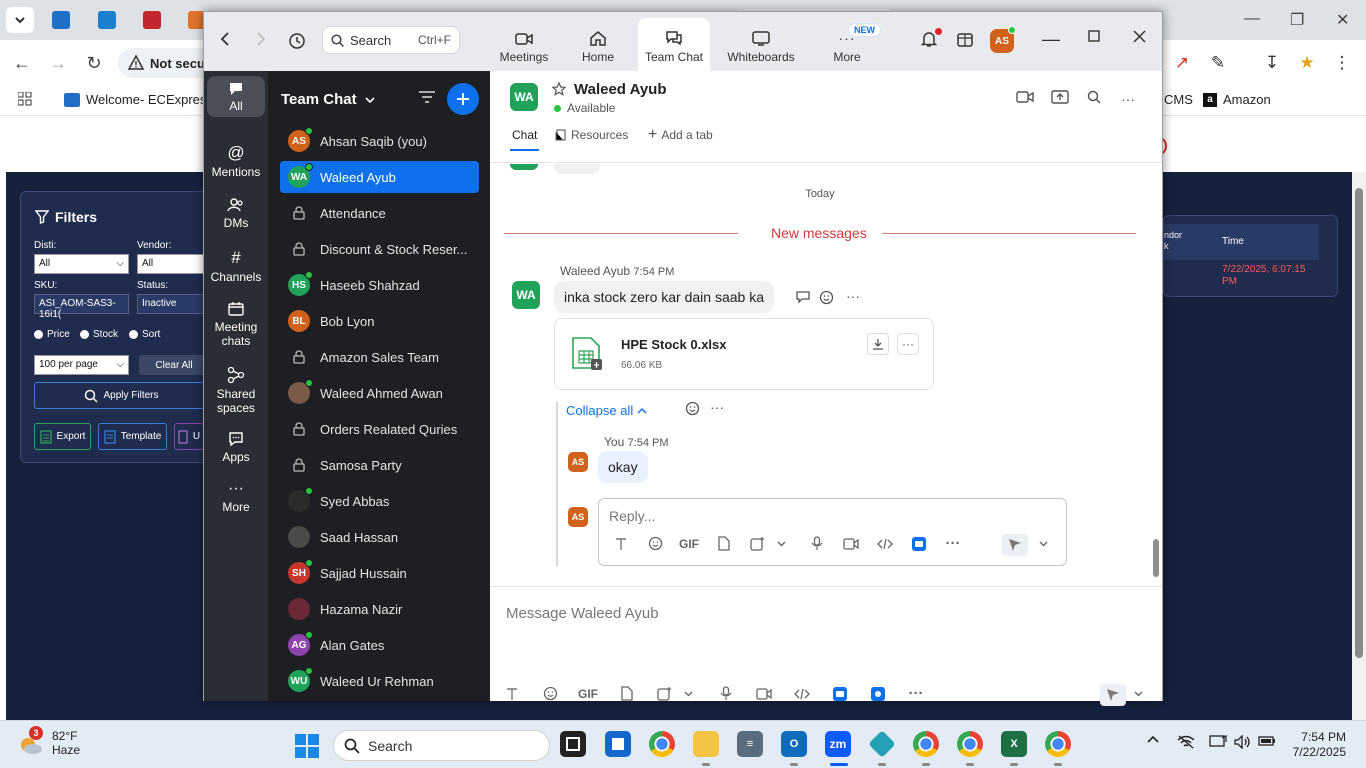  I want to click on apply-filters-button: Apply Filters, so click(121, 395).